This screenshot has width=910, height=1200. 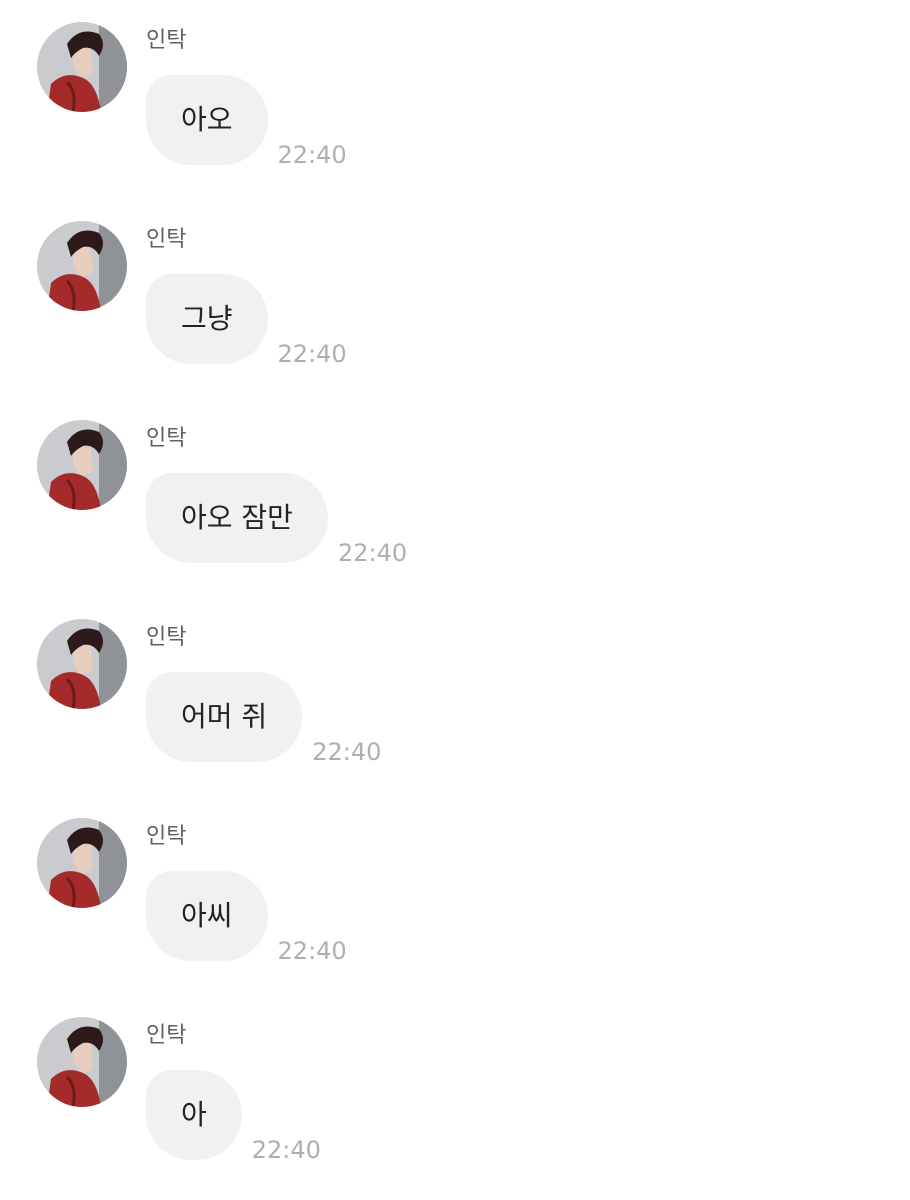 What do you see at coordinates (224, 717) in the screenshot?
I see `message-bubble: 어머 쥐` at bounding box center [224, 717].